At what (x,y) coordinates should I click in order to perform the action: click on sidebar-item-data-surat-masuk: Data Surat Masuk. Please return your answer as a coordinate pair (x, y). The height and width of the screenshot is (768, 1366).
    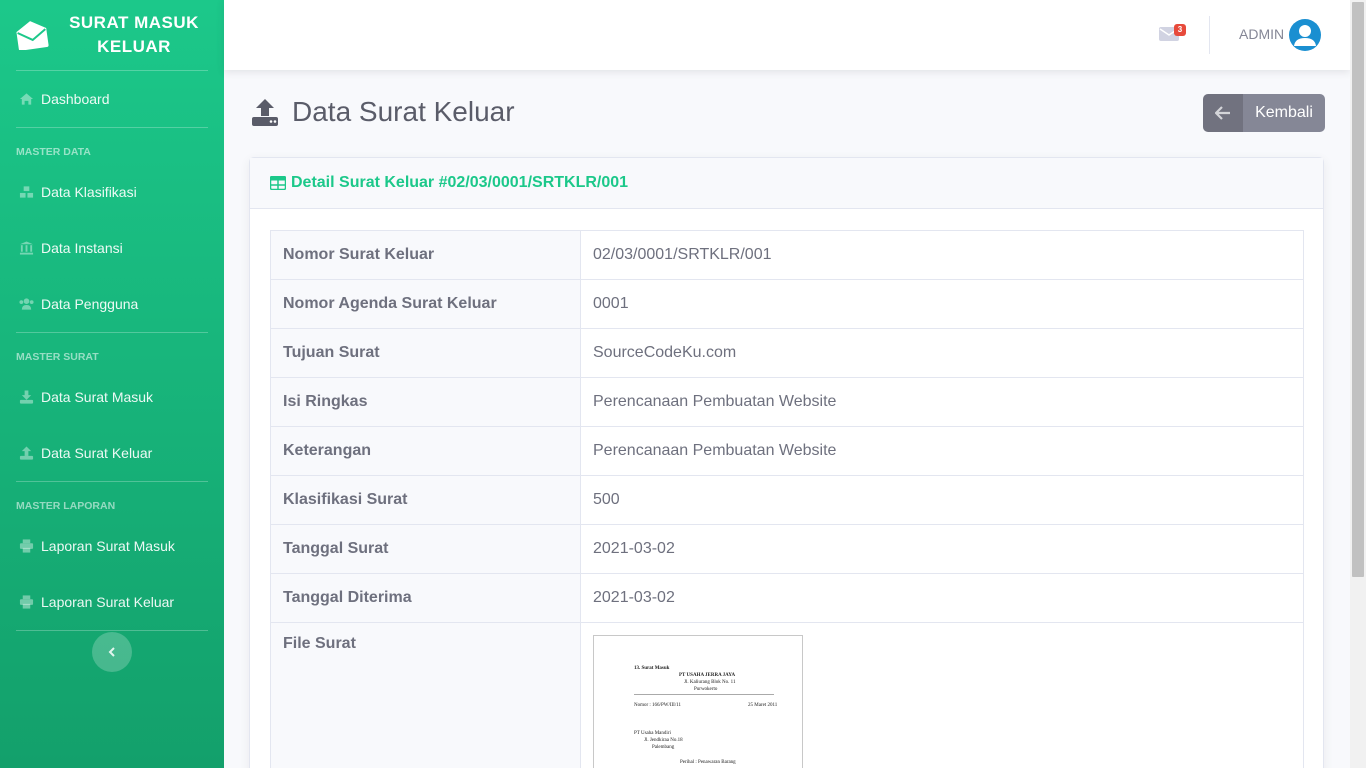
    Looking at the image, I should click on (112, 397).